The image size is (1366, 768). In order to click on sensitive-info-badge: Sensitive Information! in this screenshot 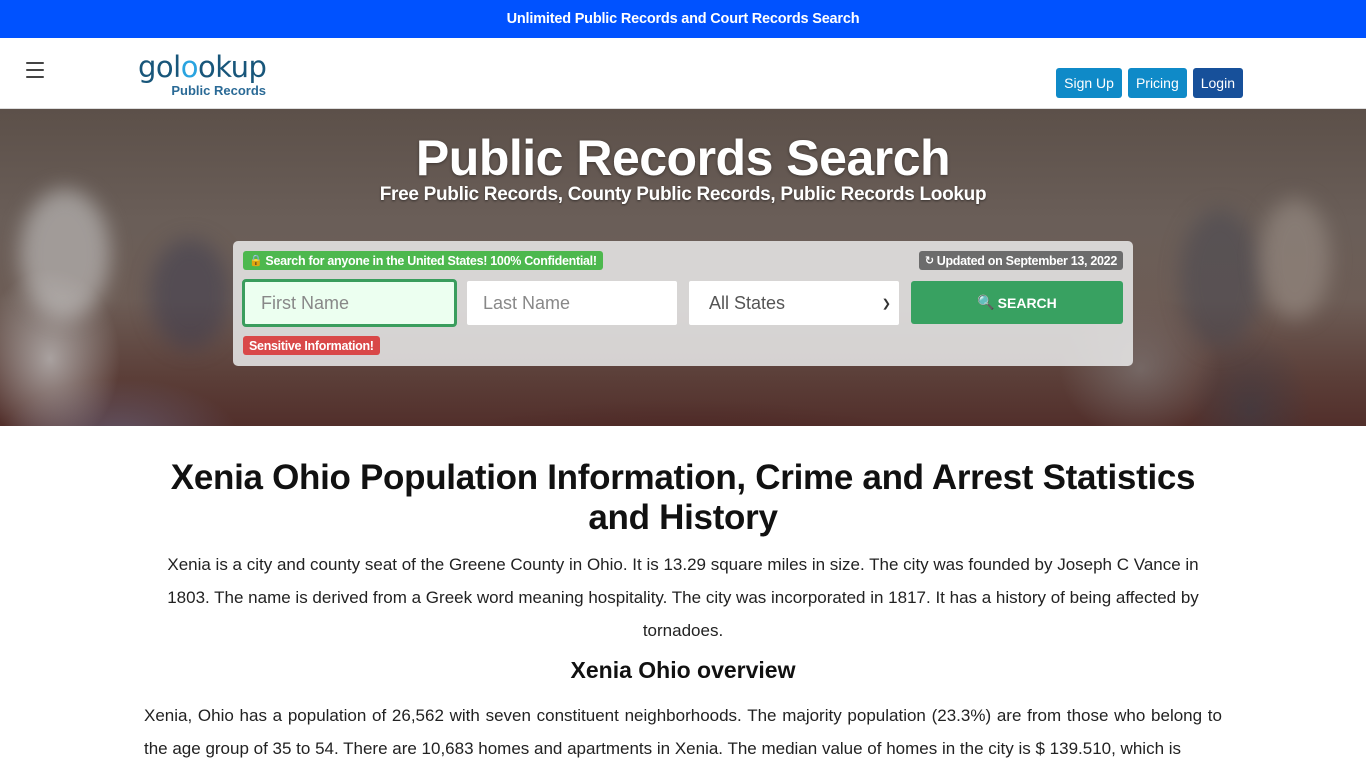, I will do `click(311, 345)`.